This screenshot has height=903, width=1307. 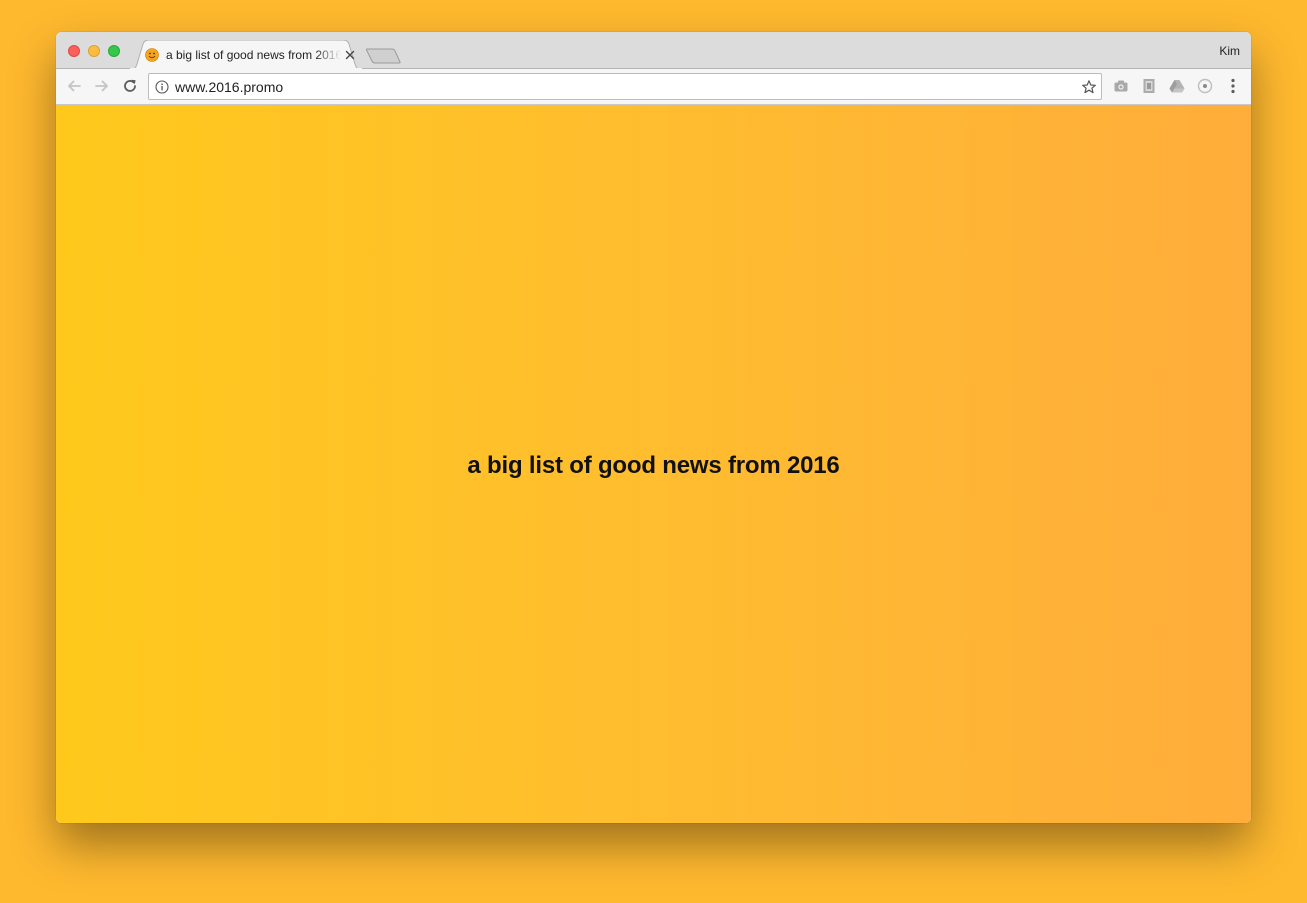 What do you see at coordinates (1233, 86) in the screenshot?
I see `menu-dots-icon` at bounding box center [1233, 86].